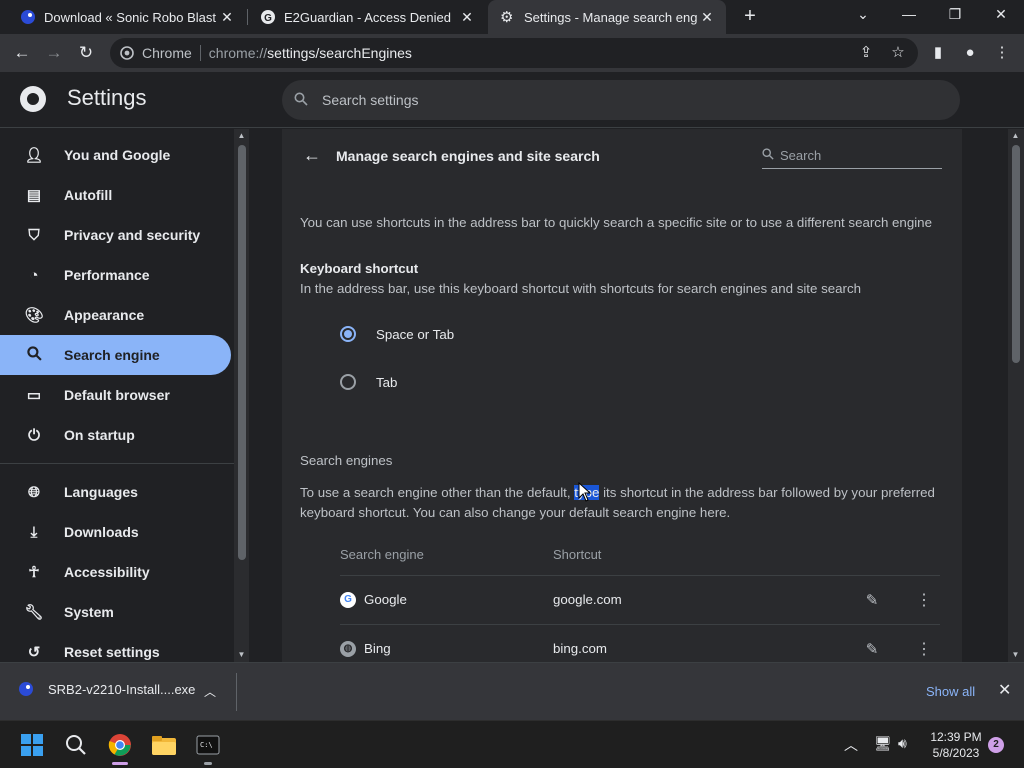 The height and width of the screenshot is (768, 1024). Describe the element at coordinates (902, 743) in the screenshot. I see `volume-icon: 🔊︎` at that location.